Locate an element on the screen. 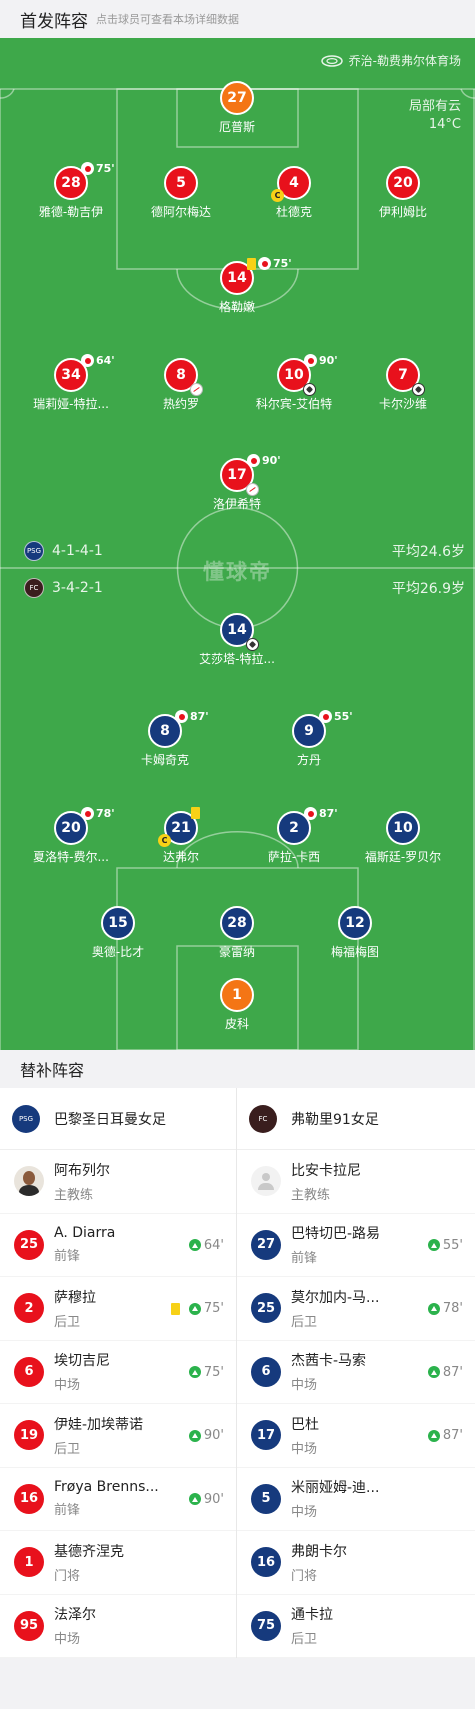 This screenshot has width=475, height=1709. player-marker: 1 皮科 is located at coordinates (237, 1005).